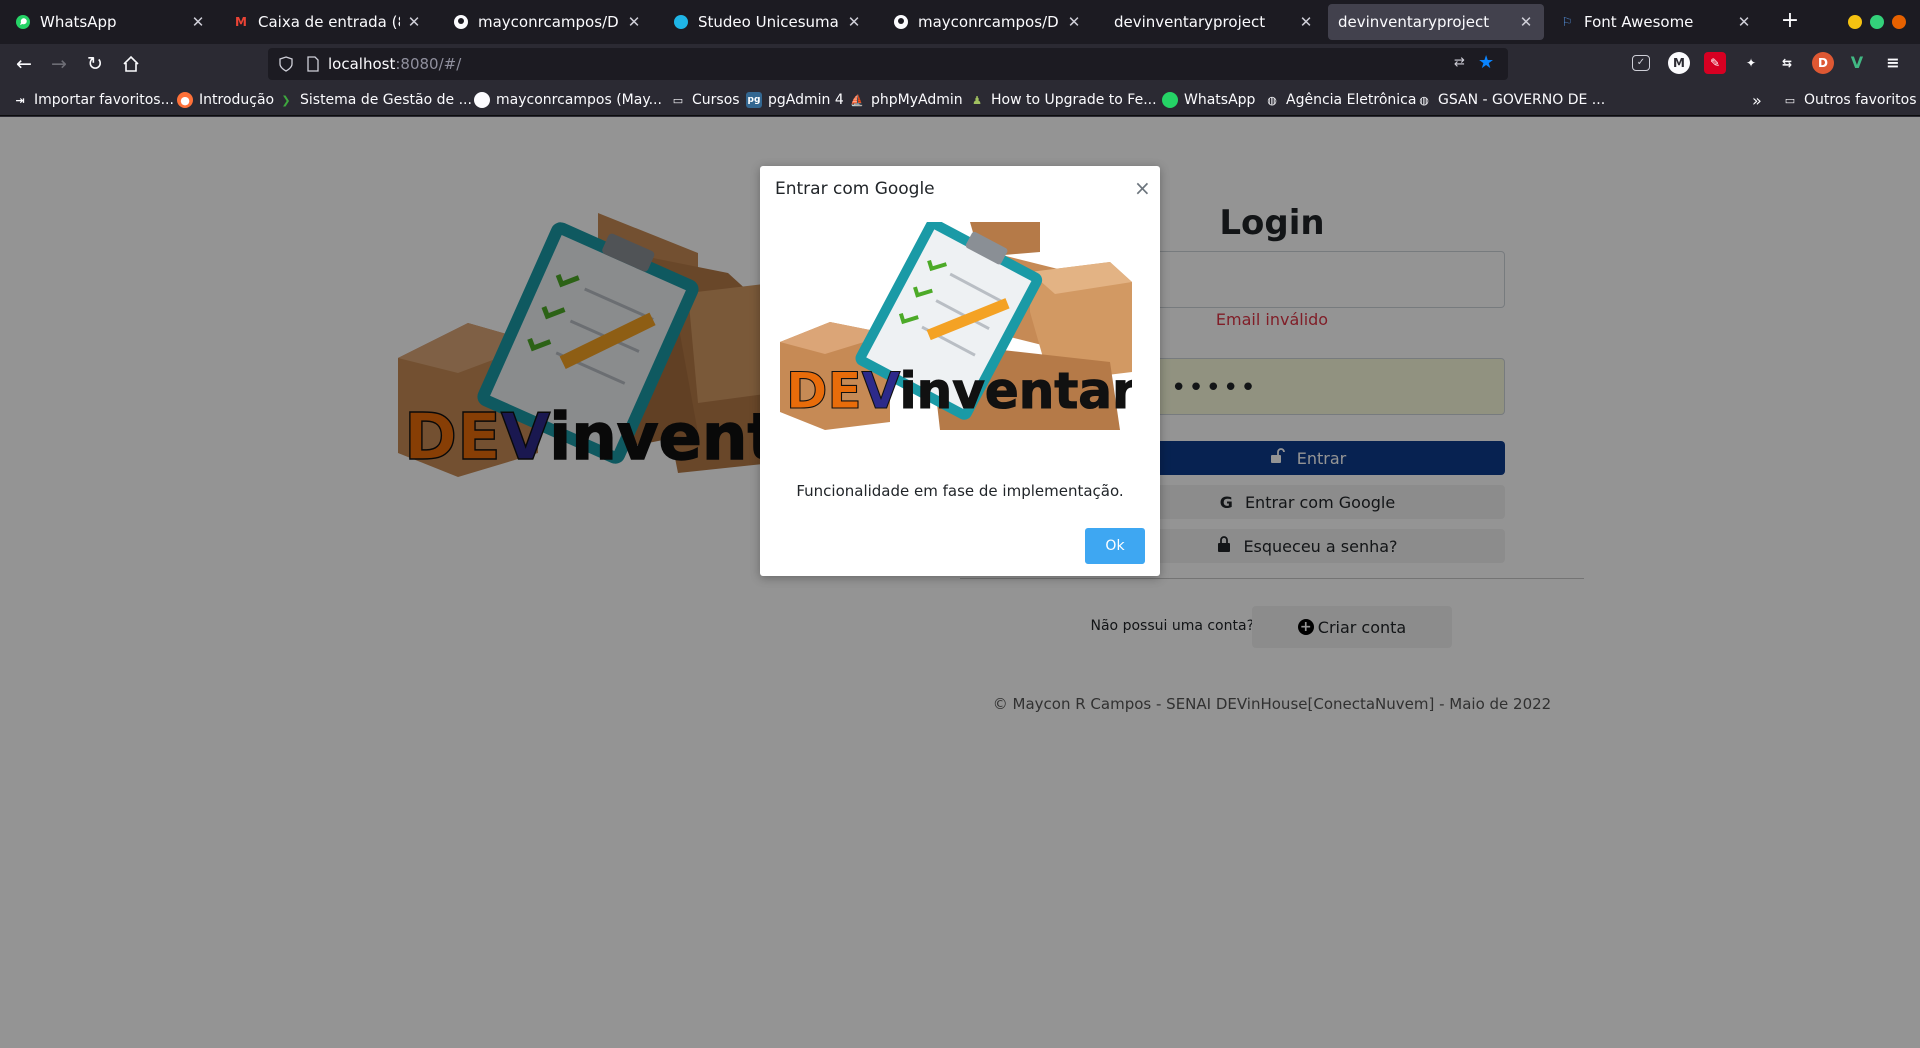 Image resolution: width=1920 pixels, height=1048 pixels. What do you see at coordinates (1751, 63) in the screenshot?
I see `extension-bird-icon: ✦` at bounding box center [1751, 63].